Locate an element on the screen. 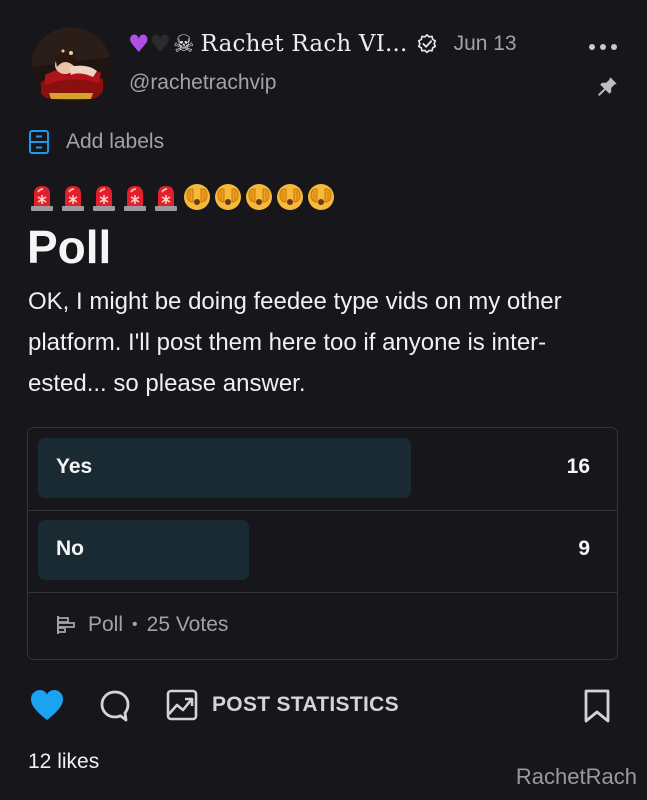 Image resolution: width=647 pixels, height=800 pixels. author-handle: @rachetrachvip is located at coordinates (202, 83).